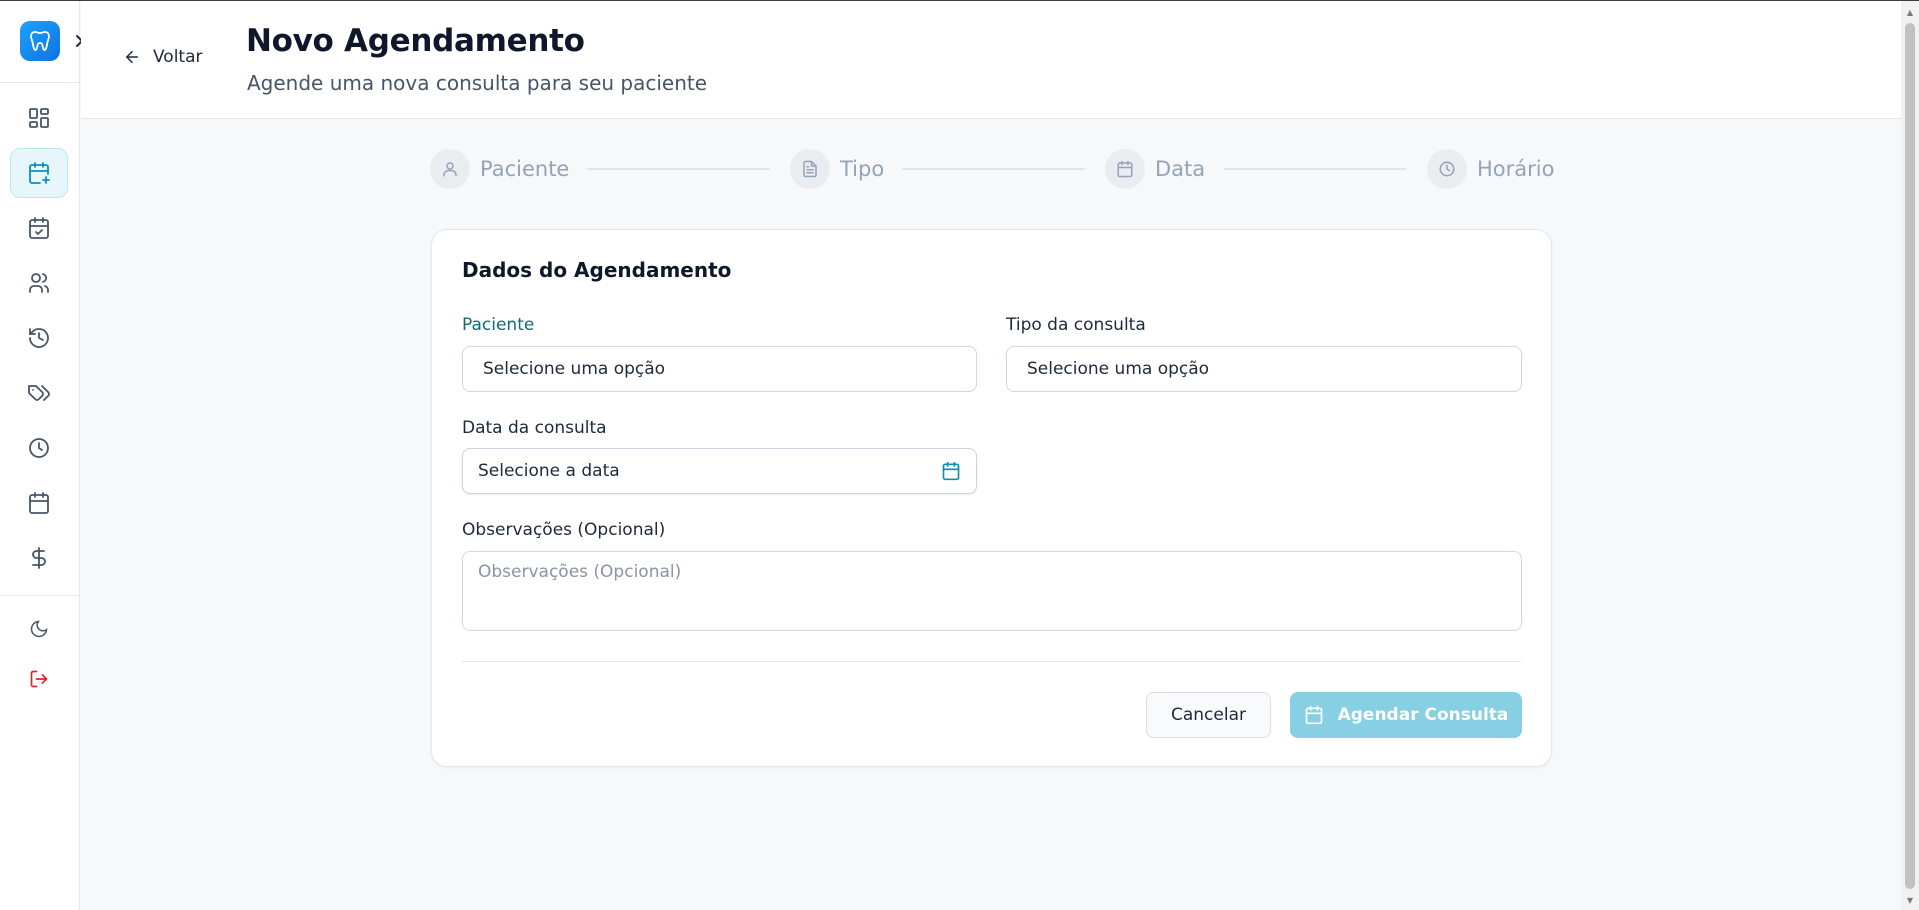  What do you see at coordinates (1910, 12) in the screenshot?
I see `scroll-up-arrow: ▲` at bounding box center [1910, 12].